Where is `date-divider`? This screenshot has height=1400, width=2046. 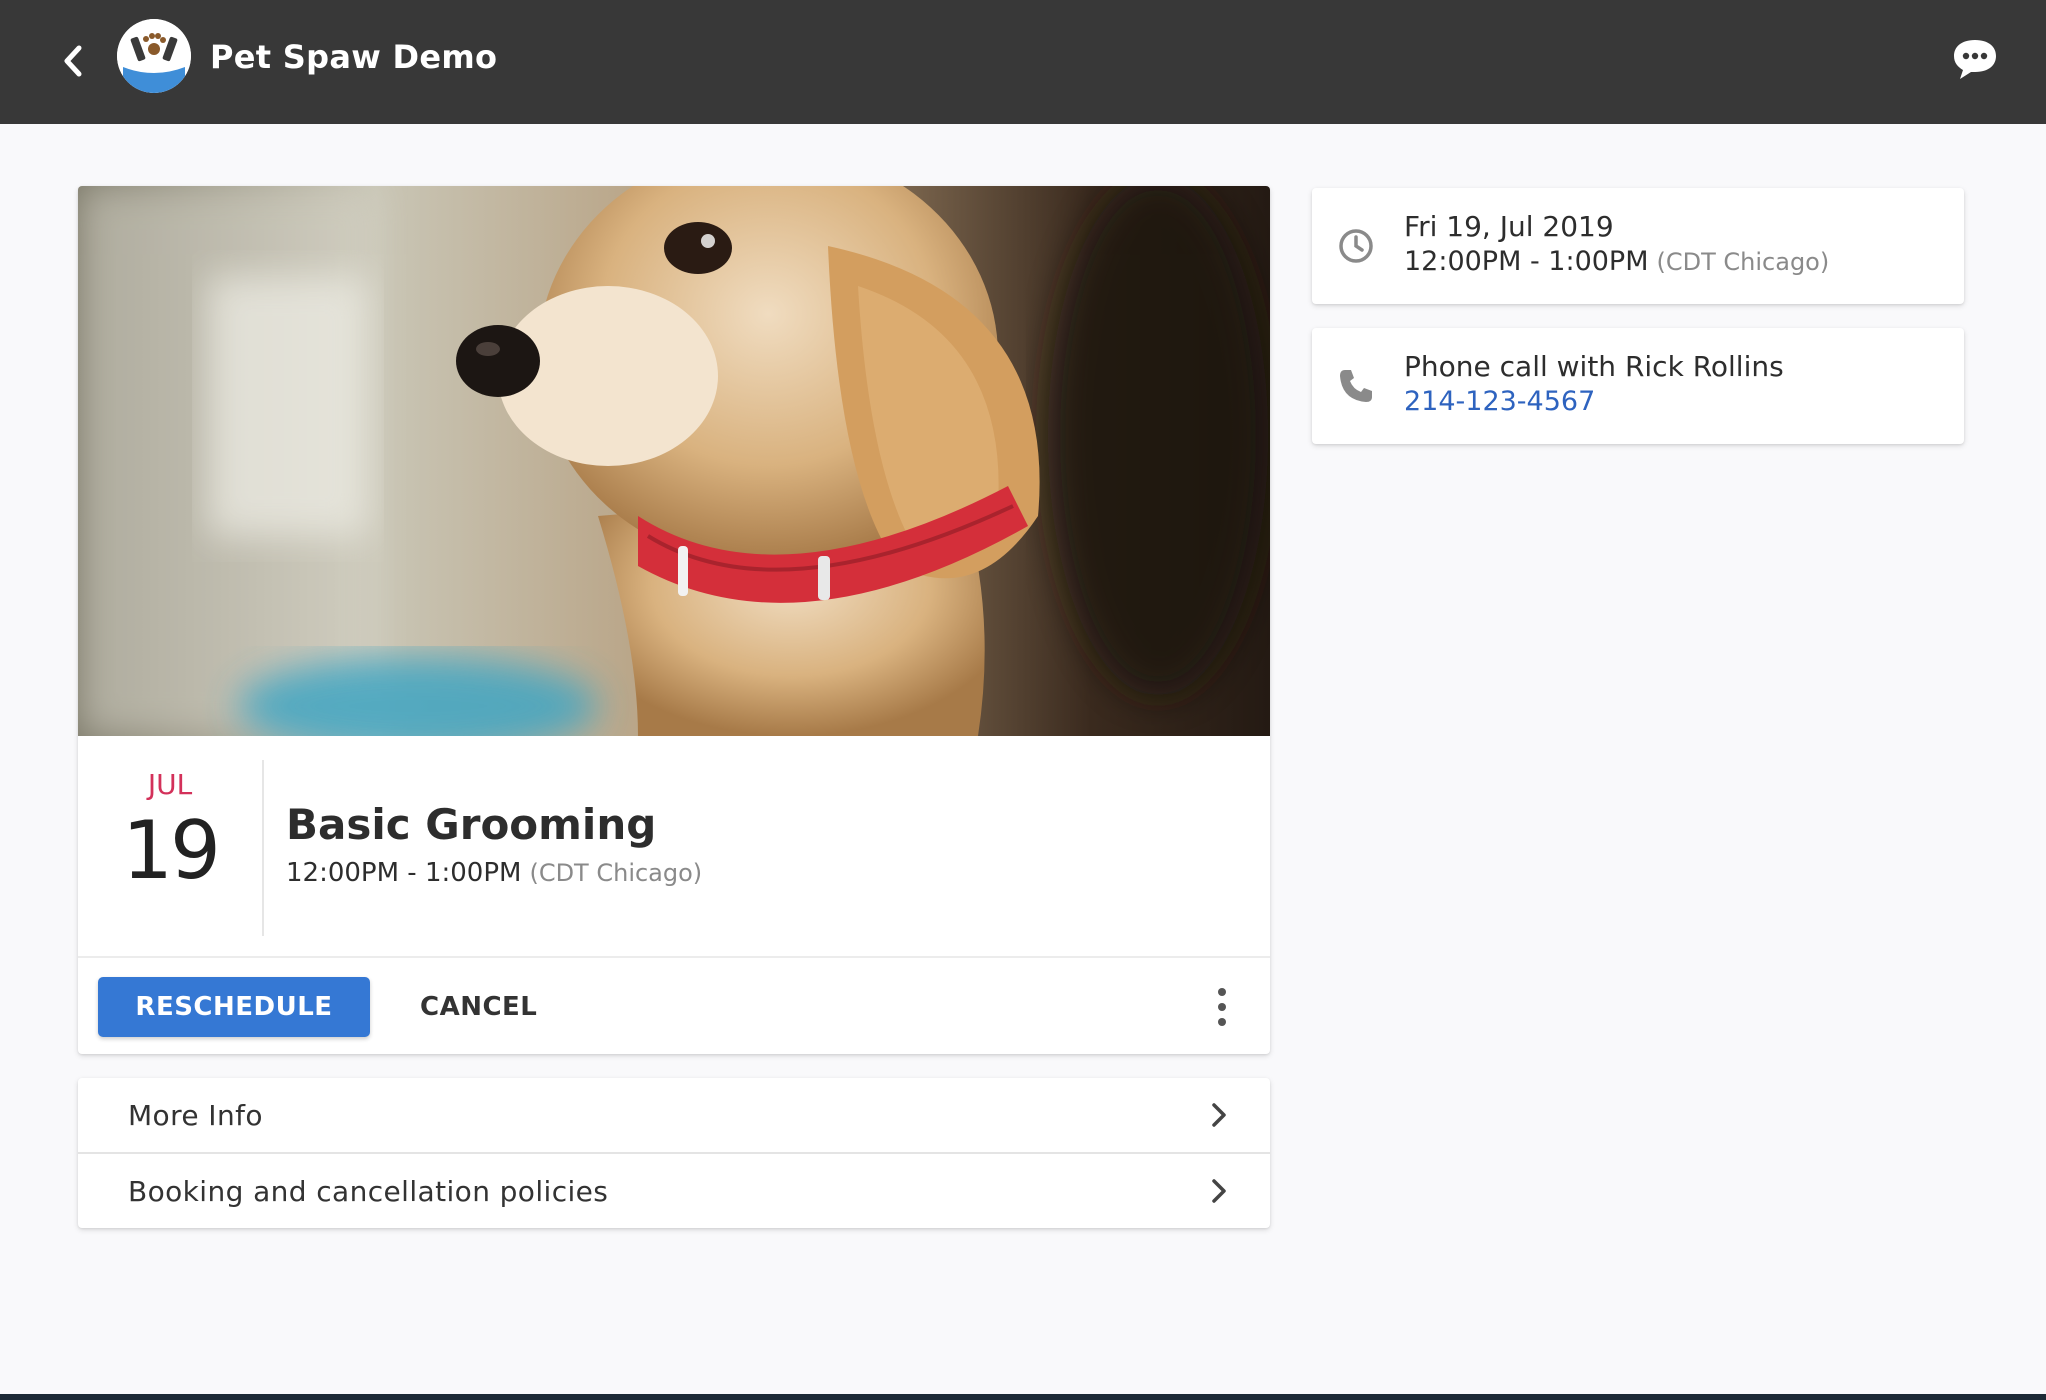
date-divider is located at coordinates (263, 848).